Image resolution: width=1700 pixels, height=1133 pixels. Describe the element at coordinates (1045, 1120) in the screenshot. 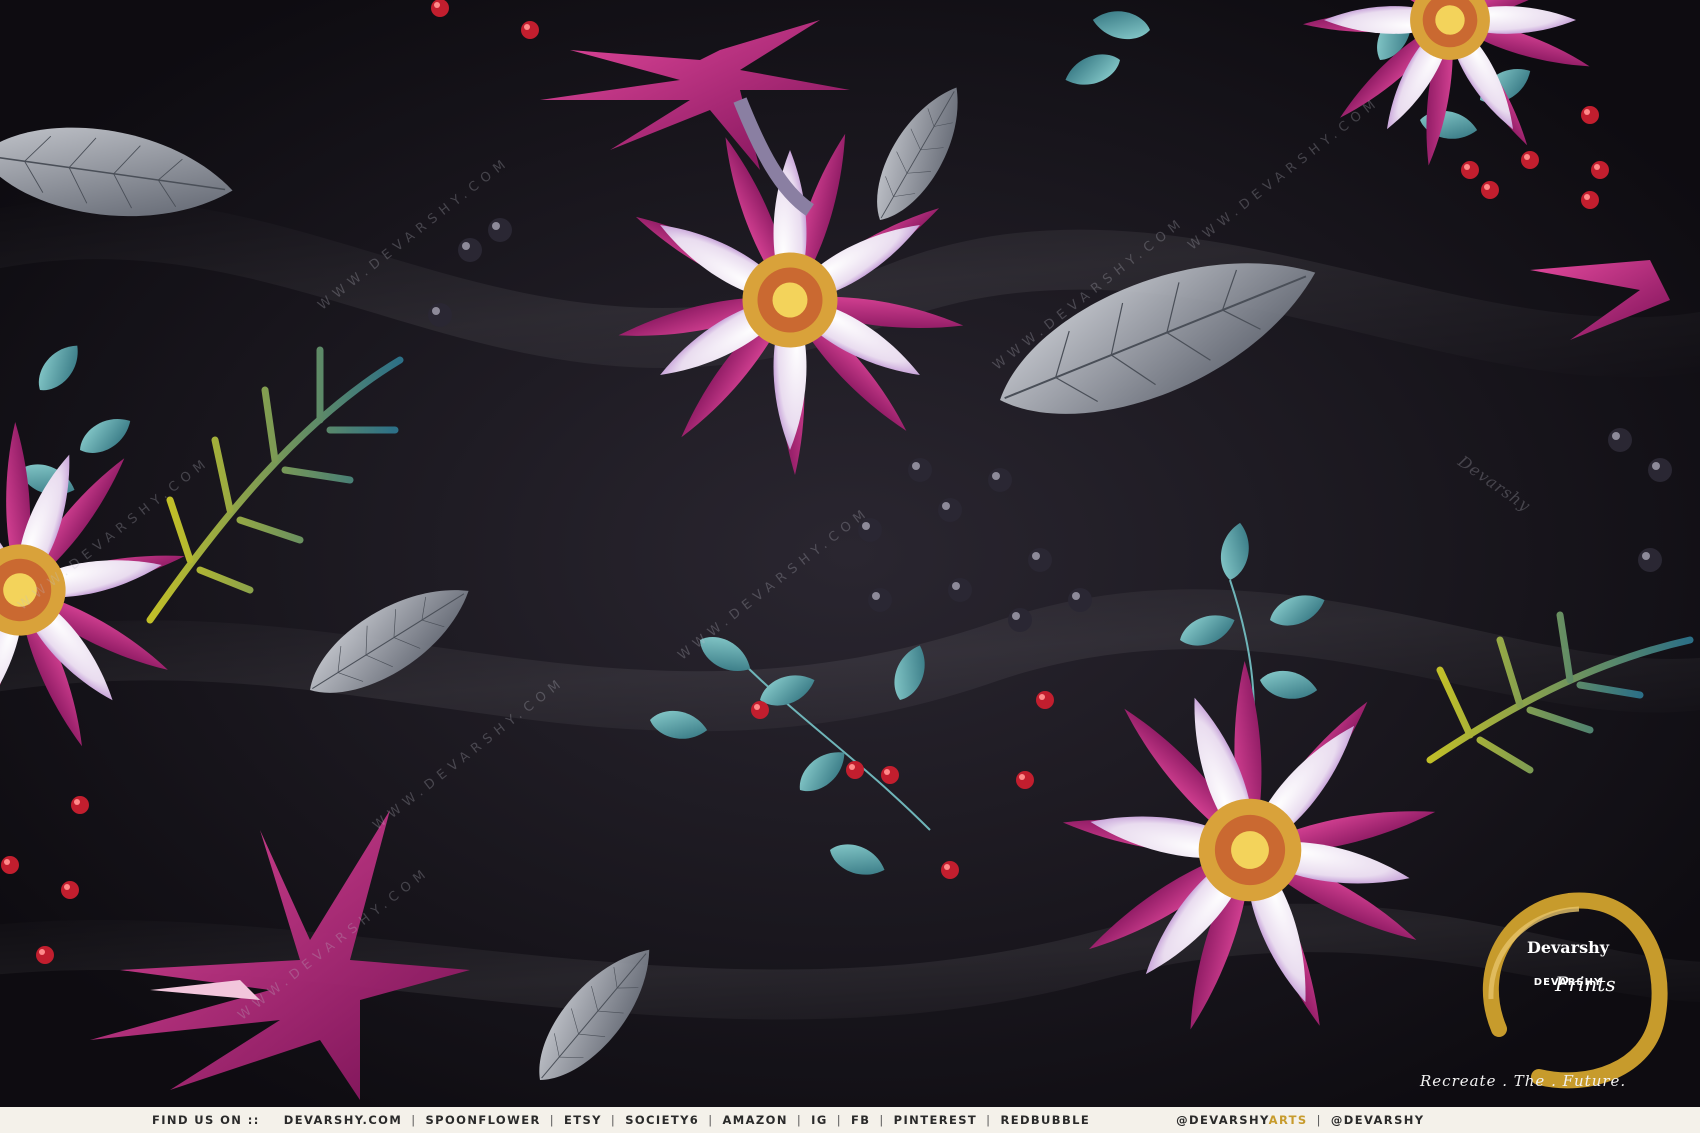

I see `footer-link-redbubble: REDBUBBLE` at that location.